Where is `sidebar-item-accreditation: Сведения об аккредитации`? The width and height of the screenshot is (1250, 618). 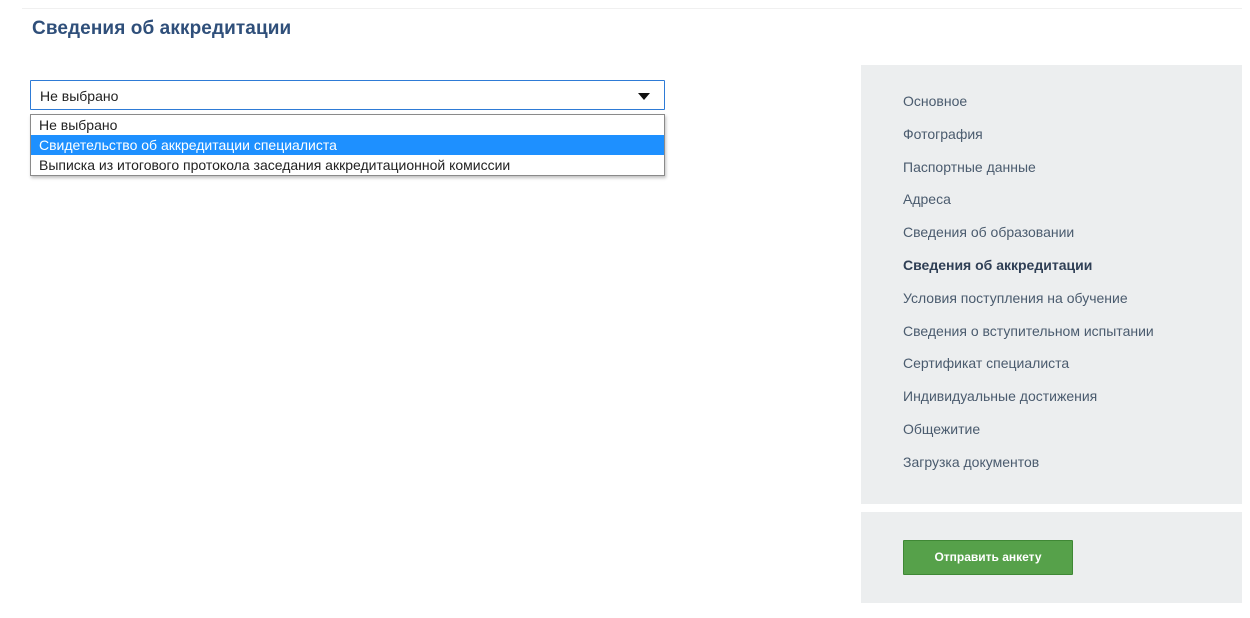 sidebar-item-accreditation: Сведения об аккредитации is located at coordinates (1028, 273).